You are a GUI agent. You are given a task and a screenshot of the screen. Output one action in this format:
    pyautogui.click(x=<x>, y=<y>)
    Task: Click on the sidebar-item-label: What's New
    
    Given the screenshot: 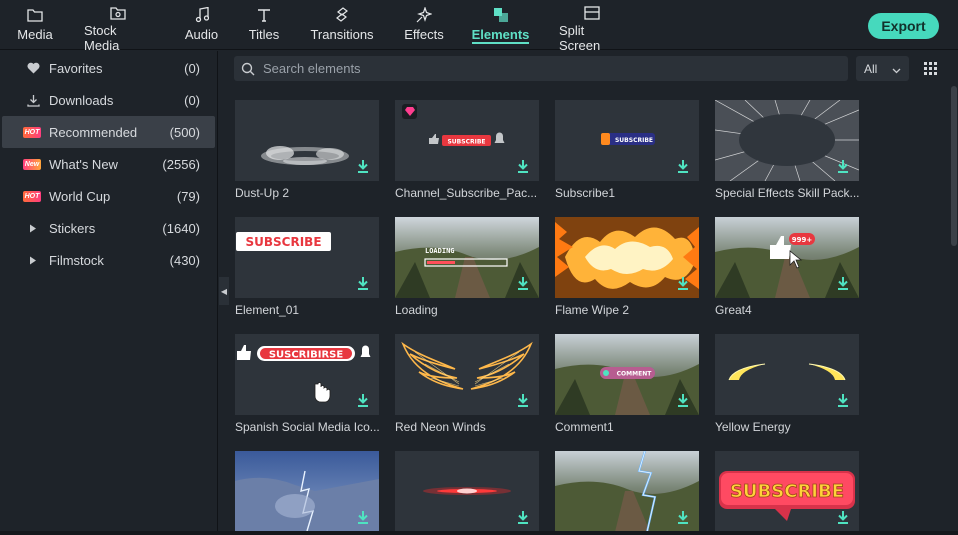 What is the action you would take?
    pyautogui.click(x=83, y=164)
    